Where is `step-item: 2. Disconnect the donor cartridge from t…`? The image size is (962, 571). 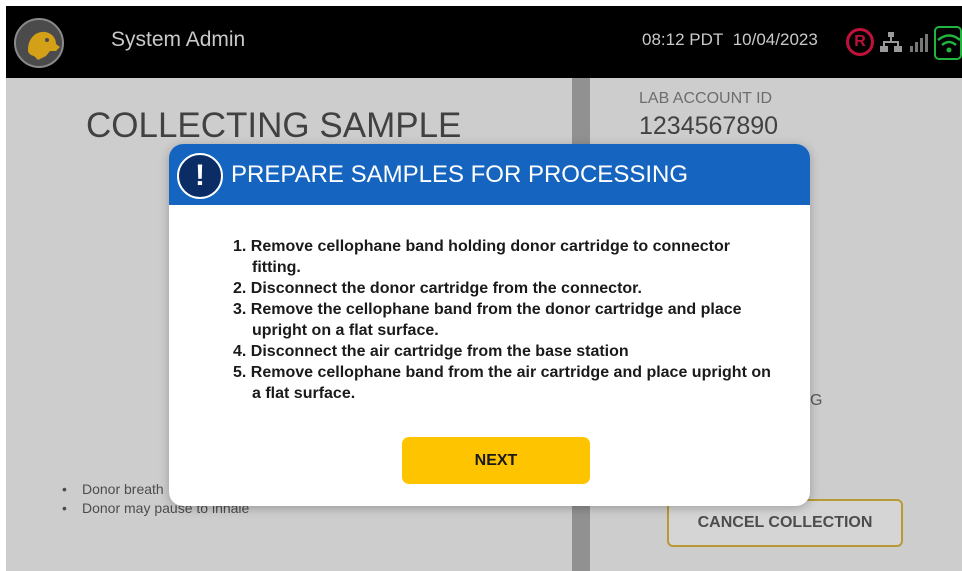
step-item: 2. Disconnect the donor cartridge from t… is located at coordinates (437, 288).